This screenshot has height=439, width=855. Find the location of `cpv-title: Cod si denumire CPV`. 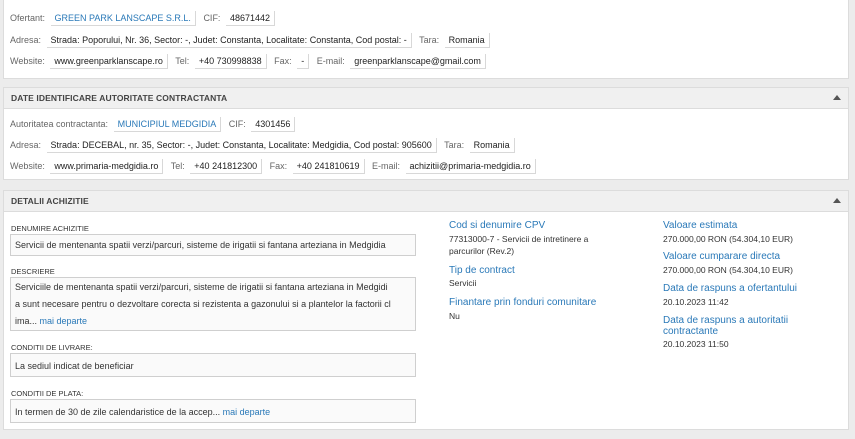

cpv-title: Cod si denumire CPV is located at coordinates (497, 225).